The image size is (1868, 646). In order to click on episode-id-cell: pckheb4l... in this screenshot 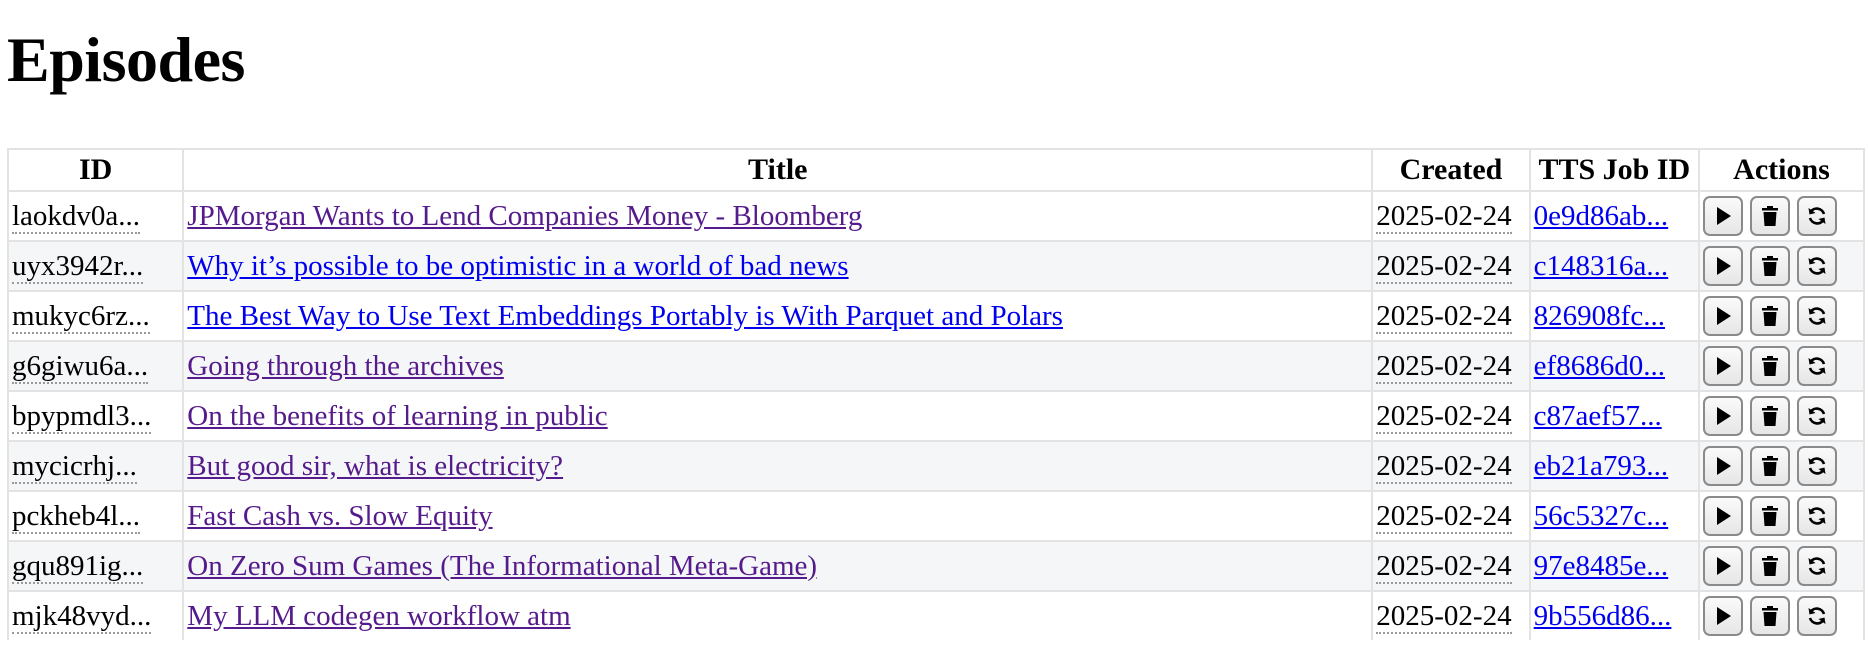, I will do `click(95, 515)`.